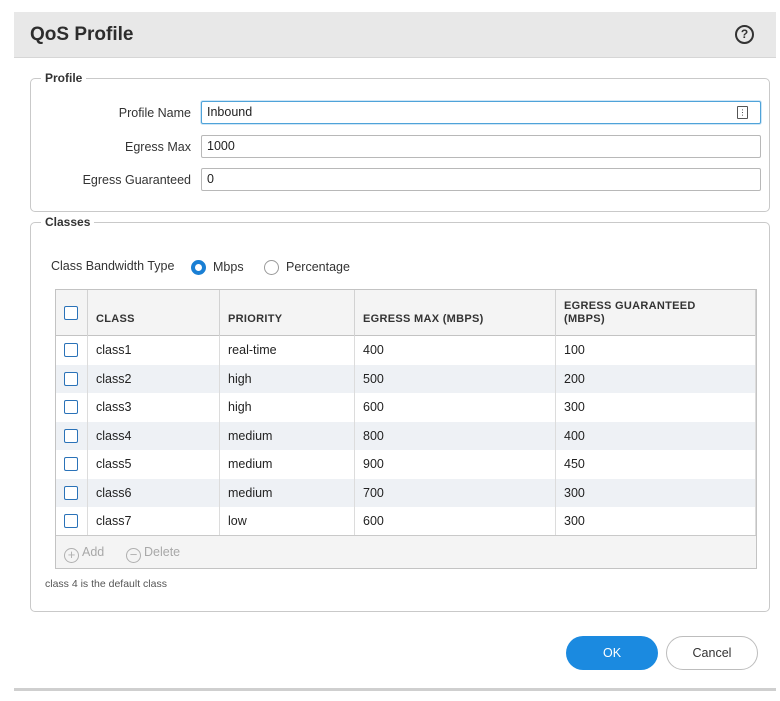 The width and height of the screenshot is (780, 701). Describe the element at coordinates (612, 653) in the screenshot. I see `ok-button: OK` at that location.